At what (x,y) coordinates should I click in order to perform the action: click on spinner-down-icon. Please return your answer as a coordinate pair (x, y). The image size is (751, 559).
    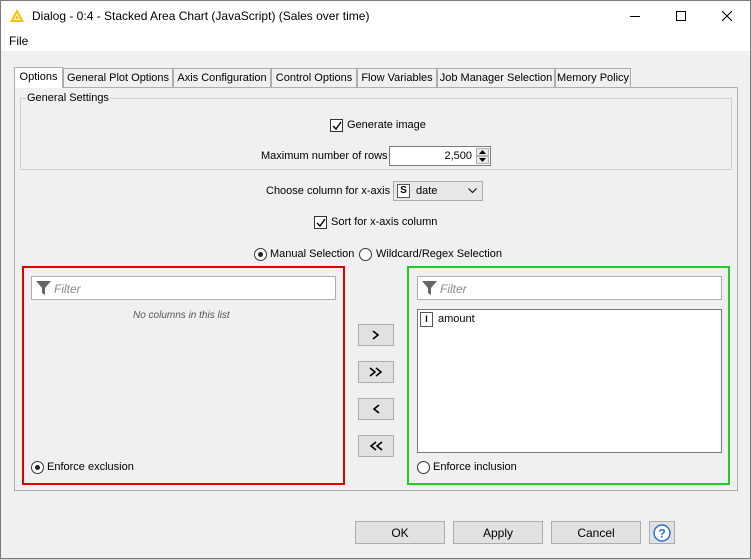
    Looking at the image, I should click on (482, 160).